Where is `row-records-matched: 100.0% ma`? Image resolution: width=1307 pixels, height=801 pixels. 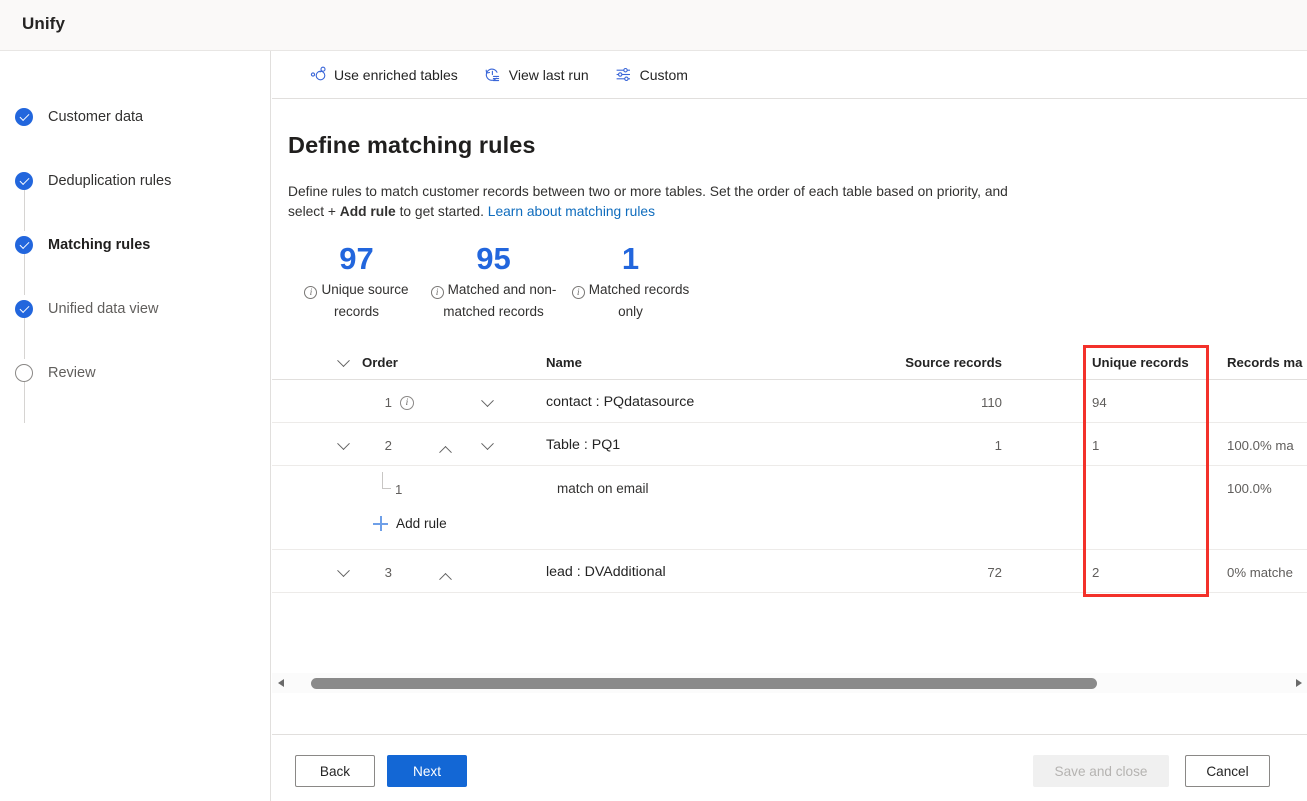 row-records-matched: 100.0% ma is located at coordinates (1260, 445).